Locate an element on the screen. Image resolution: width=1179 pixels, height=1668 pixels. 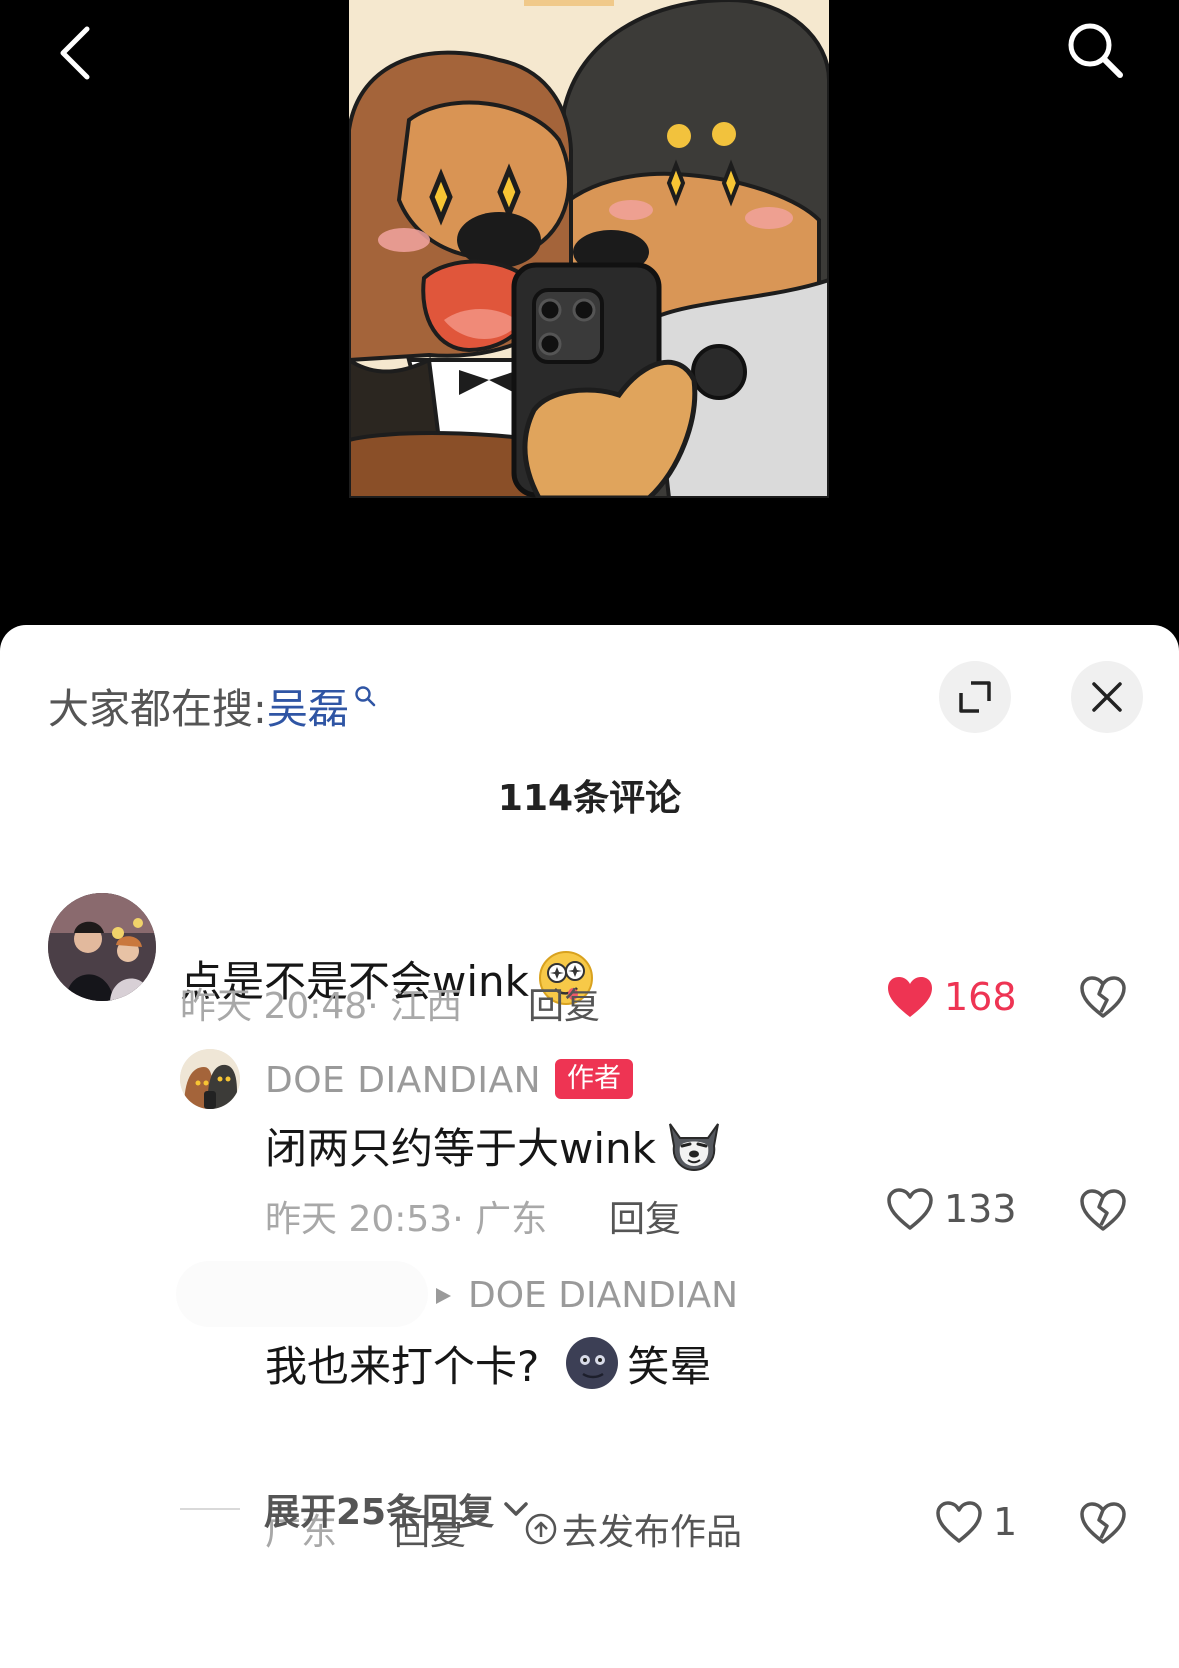
close-icon is located at coordinates (1107, 697).